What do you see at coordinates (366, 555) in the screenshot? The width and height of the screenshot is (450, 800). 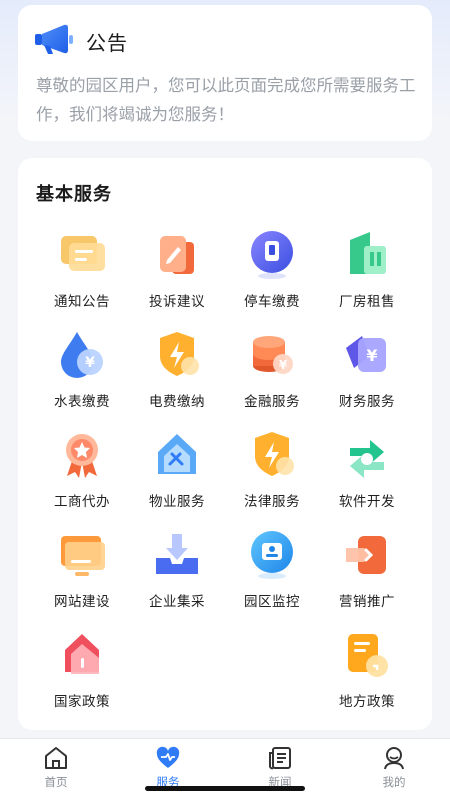 I see `marketing-icon` at bounding box center [366, 555].